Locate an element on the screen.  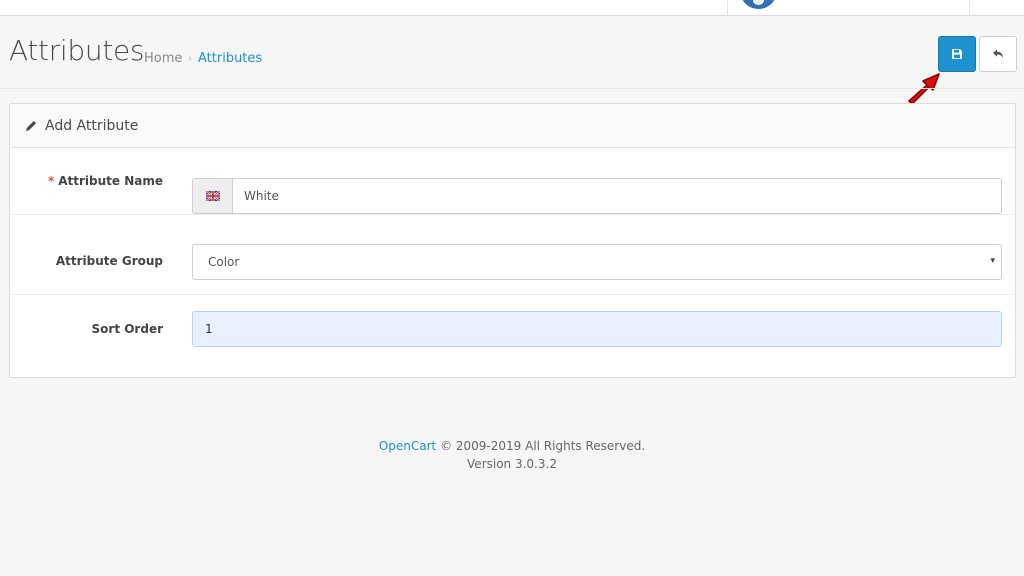
sort-order-label: Sort Order is located at coordinates (127, 328).